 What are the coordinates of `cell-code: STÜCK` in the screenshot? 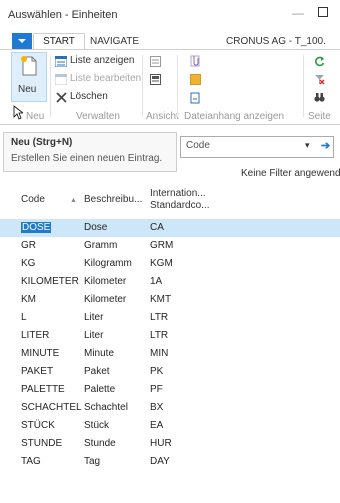 It's located at (38, 425).